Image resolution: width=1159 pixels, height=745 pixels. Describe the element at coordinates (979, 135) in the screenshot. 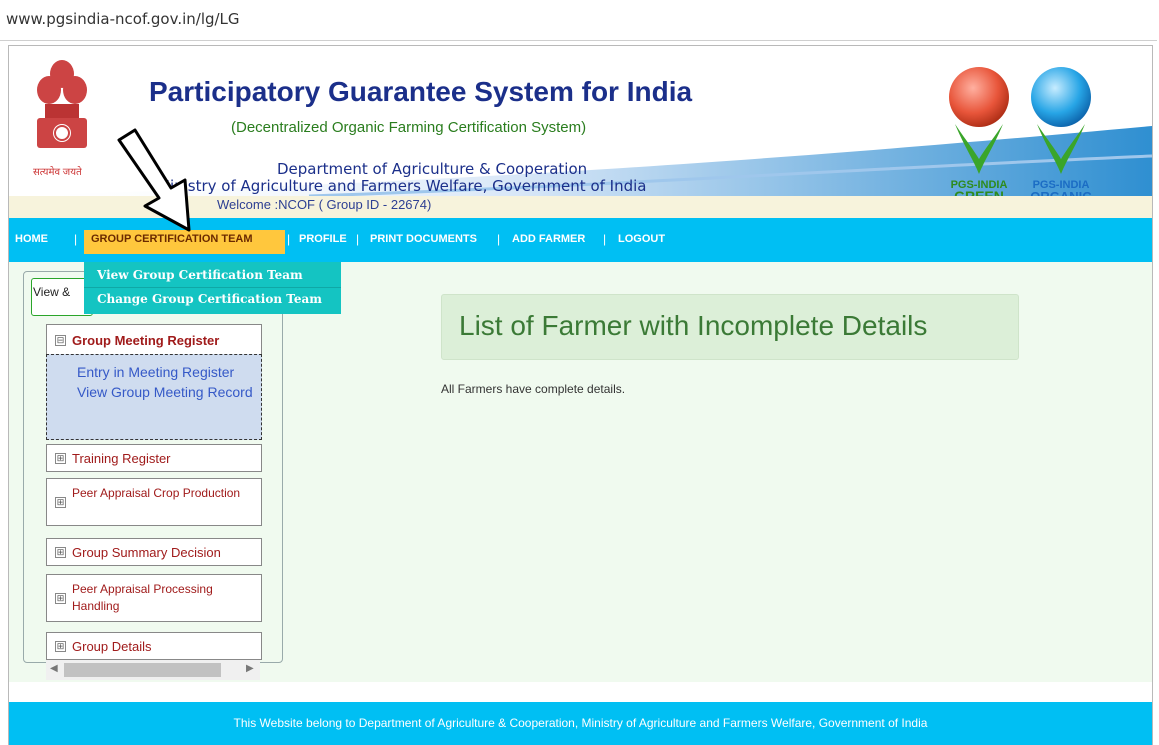

I see `pgs-india-green-logo: PGS-INDIA GREEN` at that location.